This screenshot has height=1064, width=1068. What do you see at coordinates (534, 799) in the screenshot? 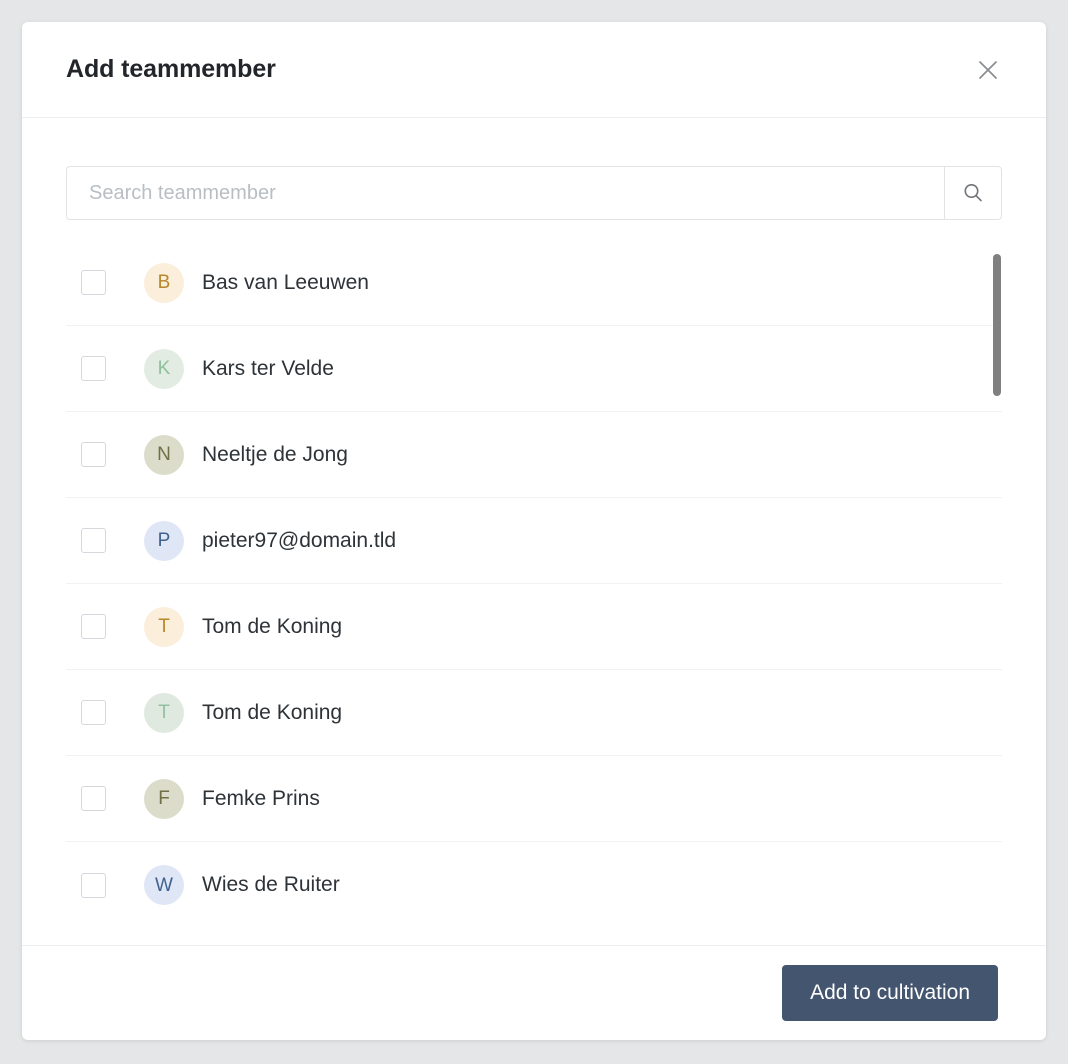
I see `list-item: F Femke Prins` at bounding box center [534, 799].